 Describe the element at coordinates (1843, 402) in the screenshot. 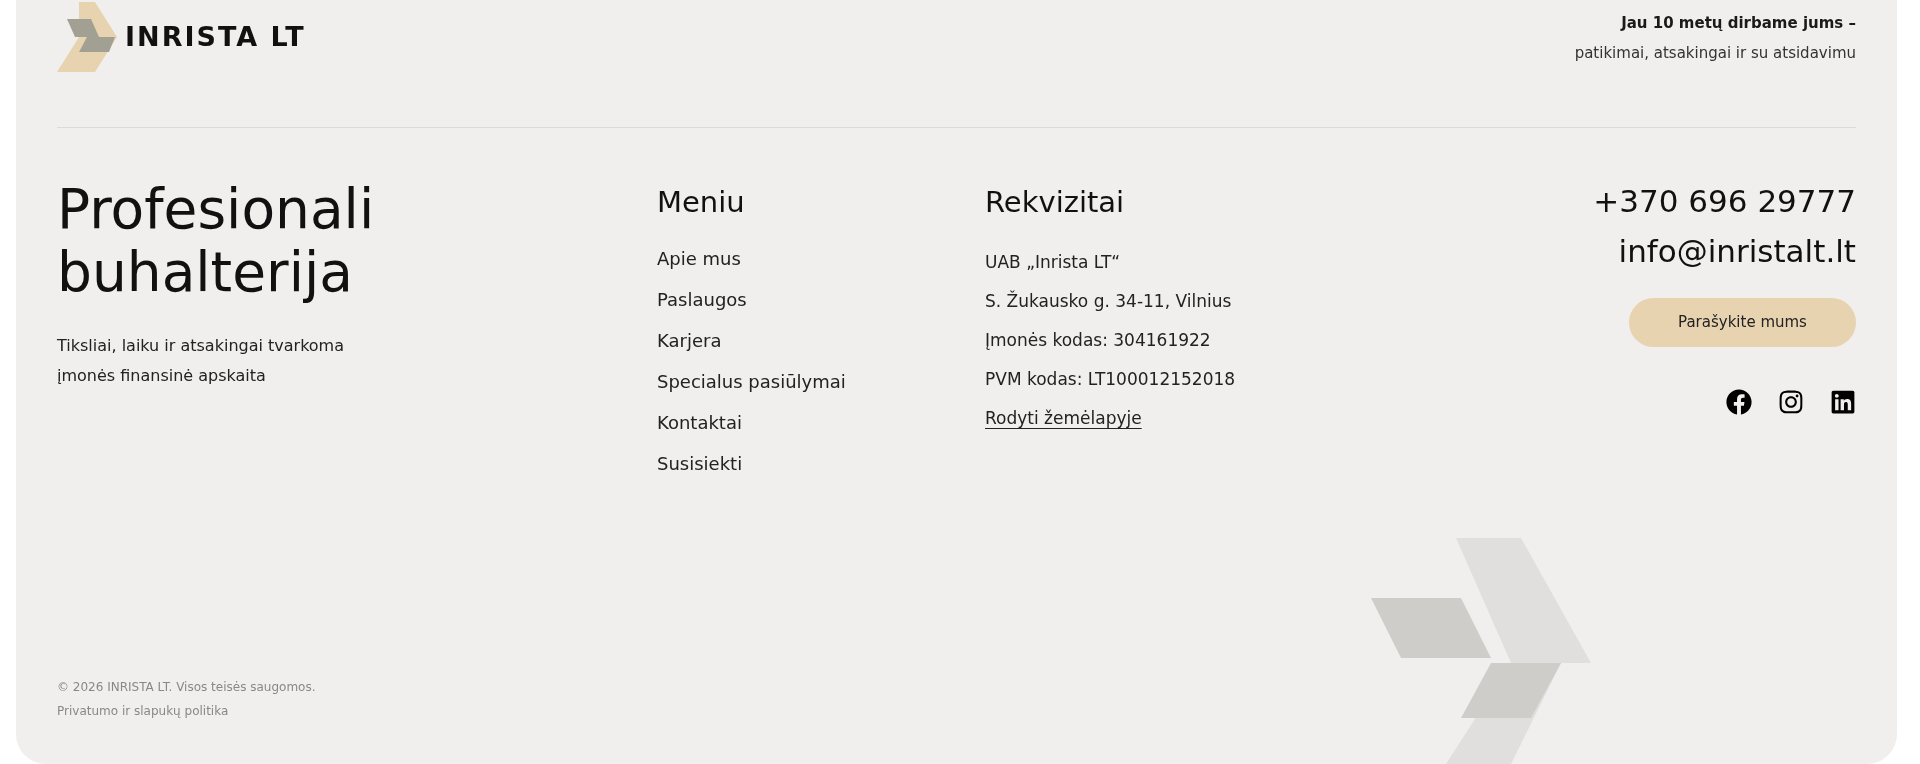

I see `linkedin-icon` at that location.